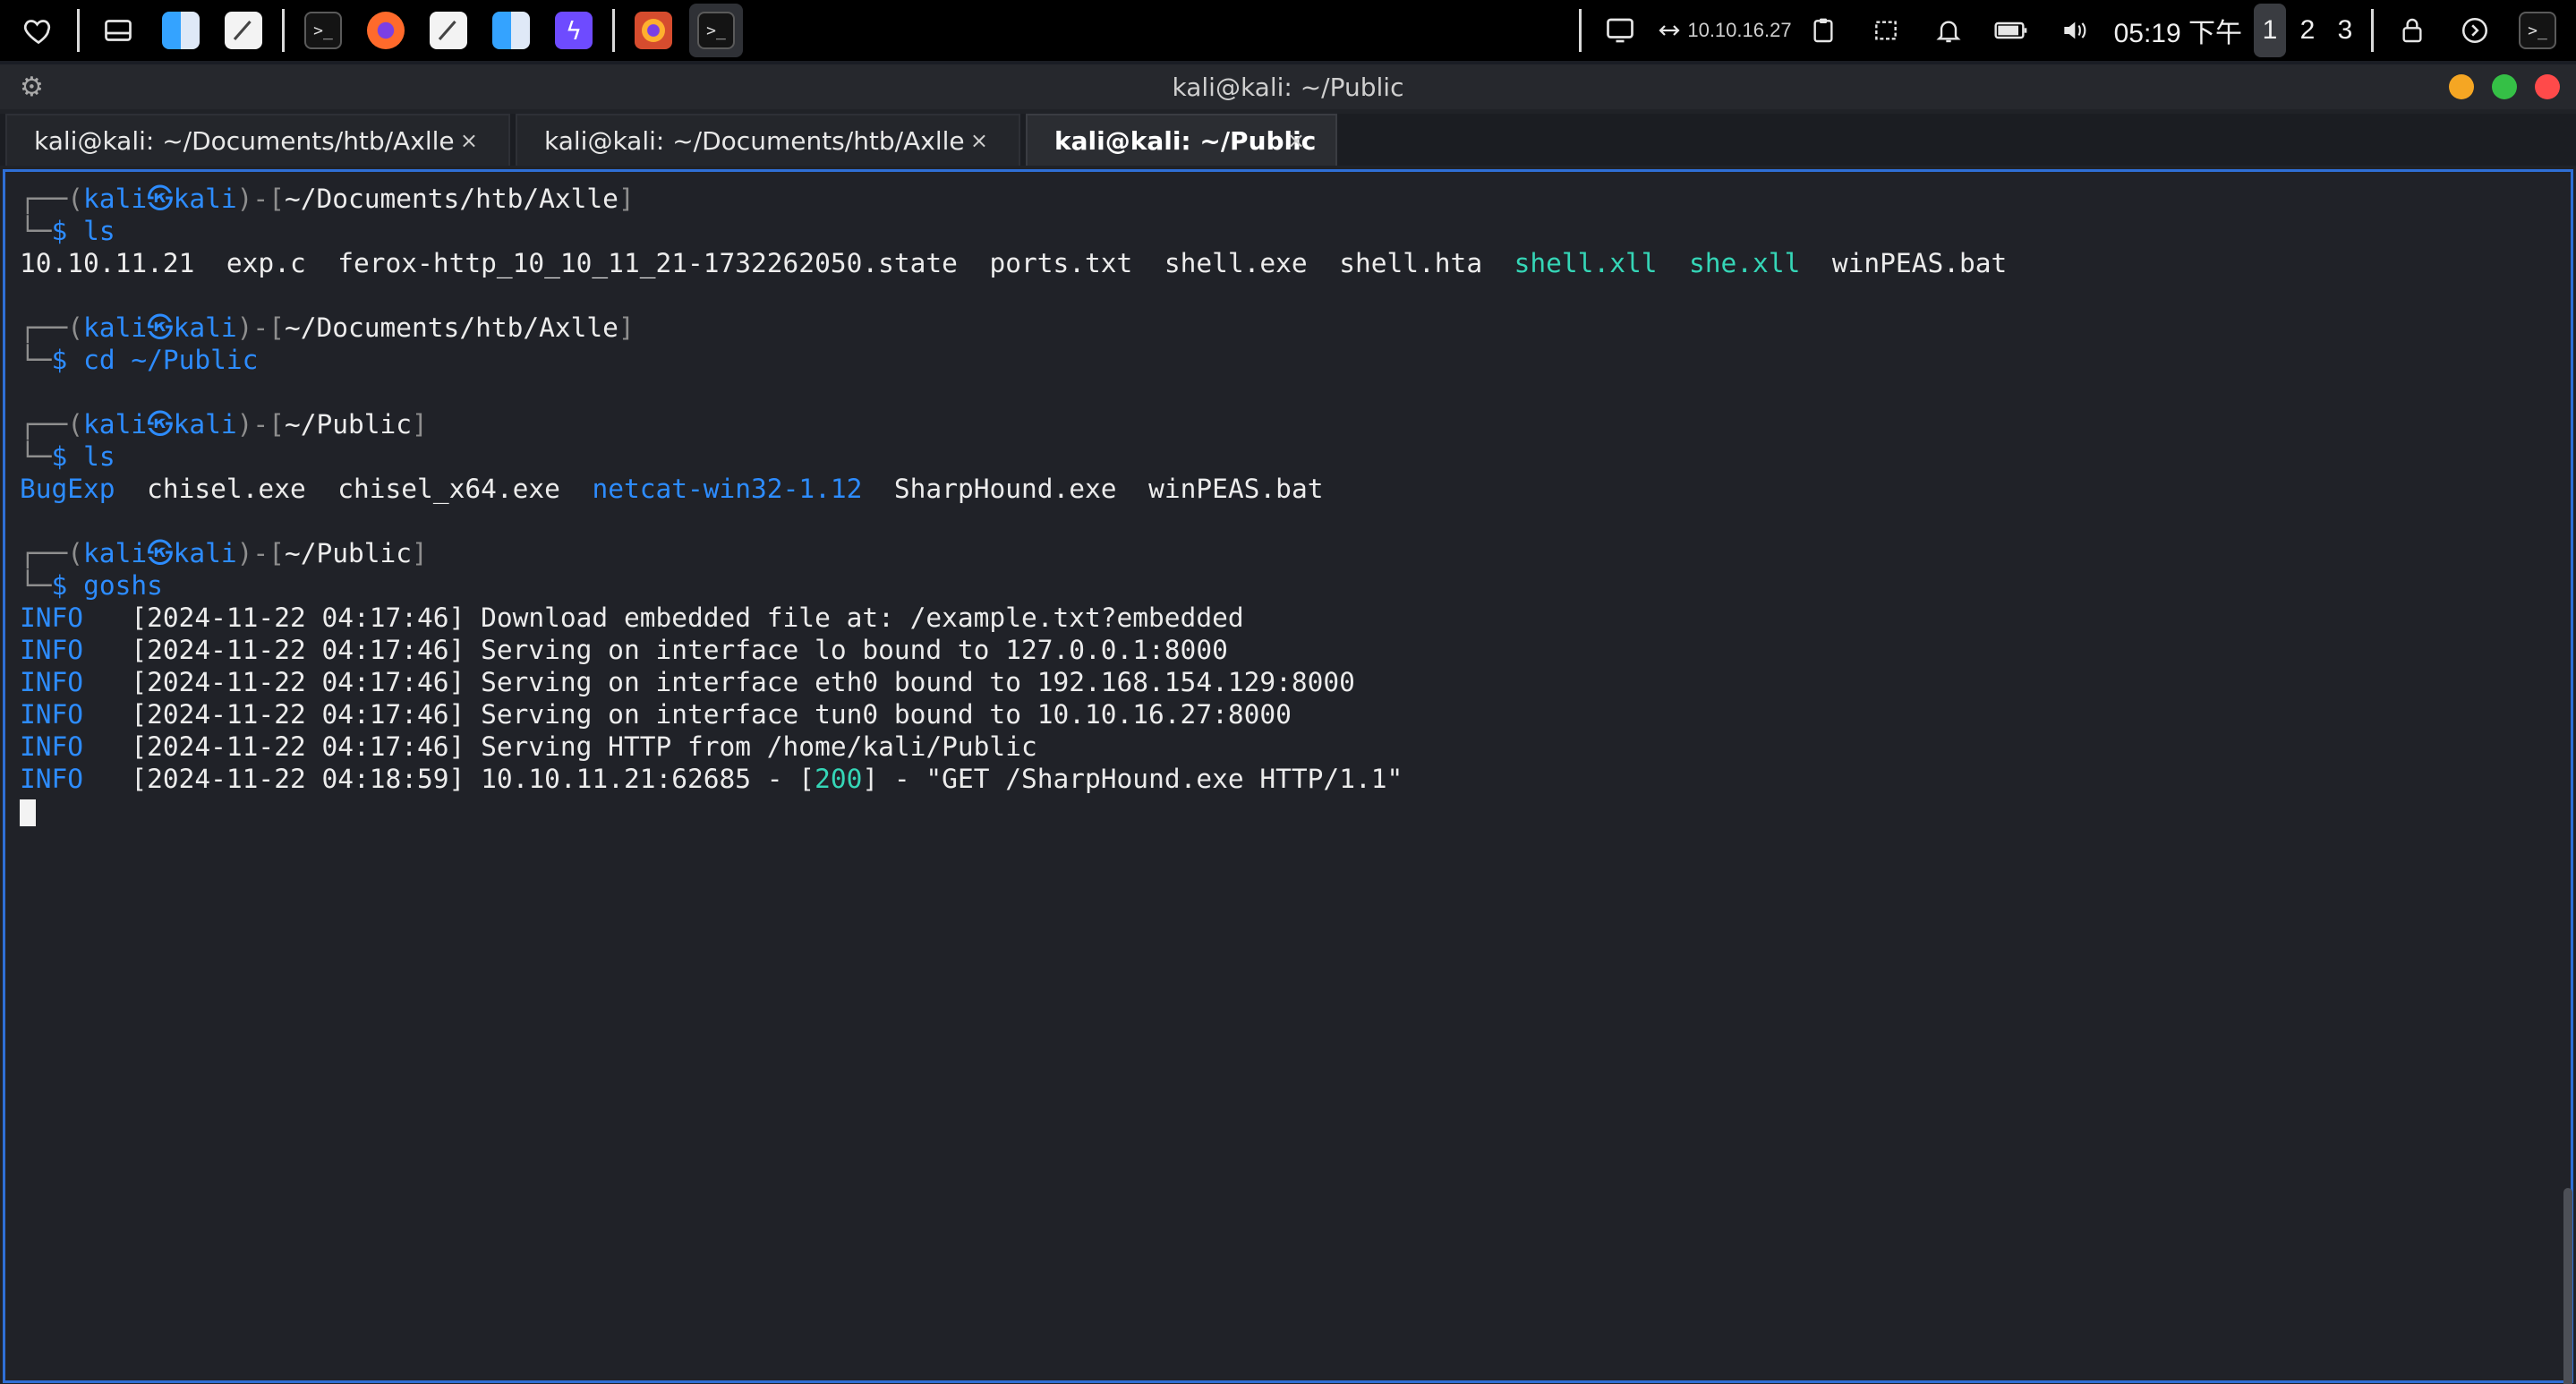 Image resolution: width=2576 pixels, height=1384 pixels. What do you see at coordinates (1745, 263) in the screenshot?
I see `file-entry: she.xll` at bounding box center [1745, 263].